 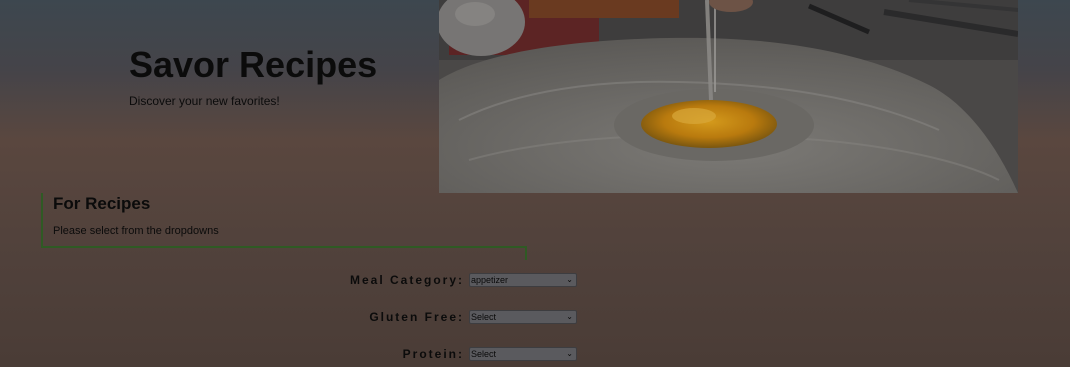 I want to click on protein-value: Select, so click(x=484, y=354).